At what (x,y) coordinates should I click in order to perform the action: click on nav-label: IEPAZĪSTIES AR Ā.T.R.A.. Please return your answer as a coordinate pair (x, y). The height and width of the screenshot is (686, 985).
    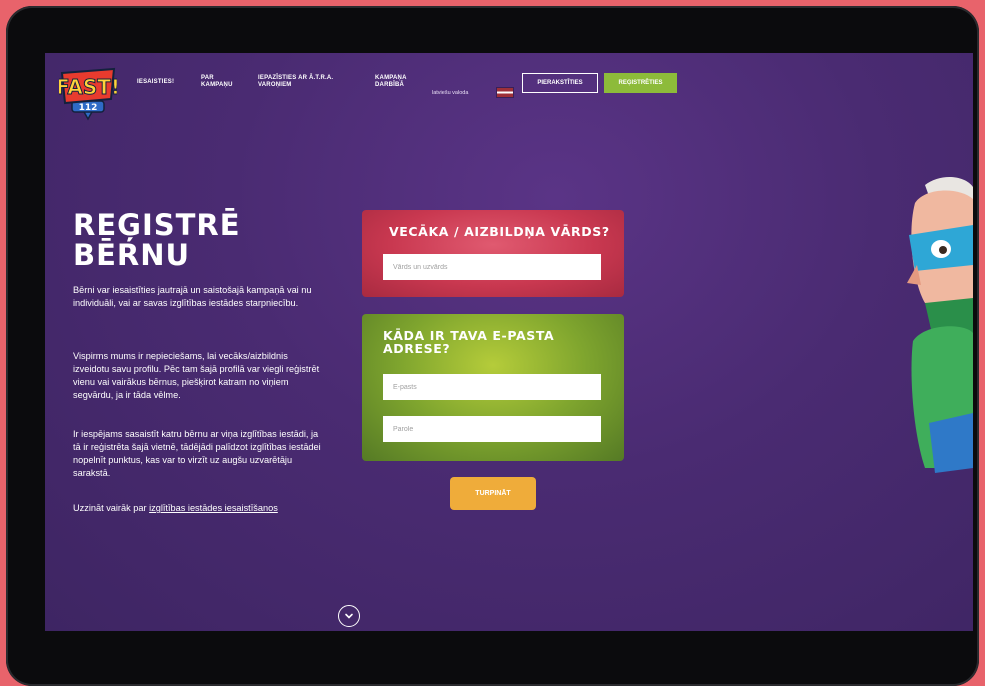
    Looking at the image, I should click on (296, 78).